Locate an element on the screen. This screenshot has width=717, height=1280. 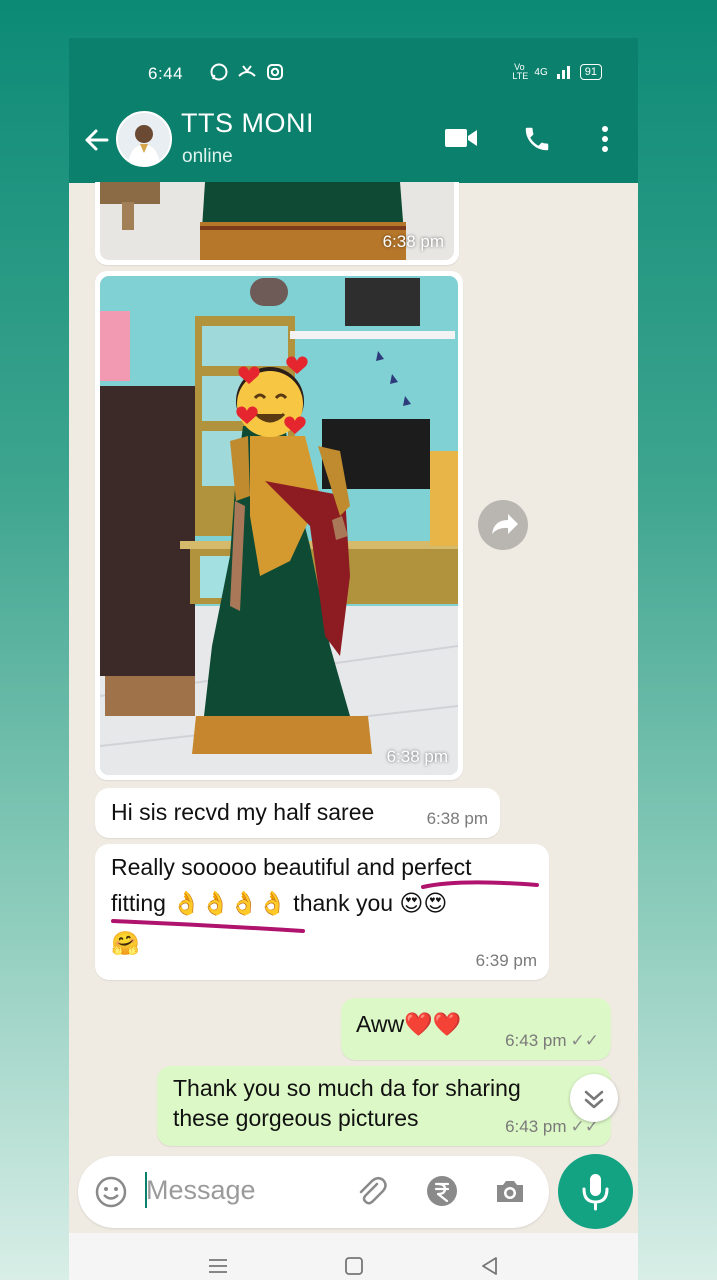
message-4-line-1: Thank you so much da for sharing is located at coordinates (347, 1088).